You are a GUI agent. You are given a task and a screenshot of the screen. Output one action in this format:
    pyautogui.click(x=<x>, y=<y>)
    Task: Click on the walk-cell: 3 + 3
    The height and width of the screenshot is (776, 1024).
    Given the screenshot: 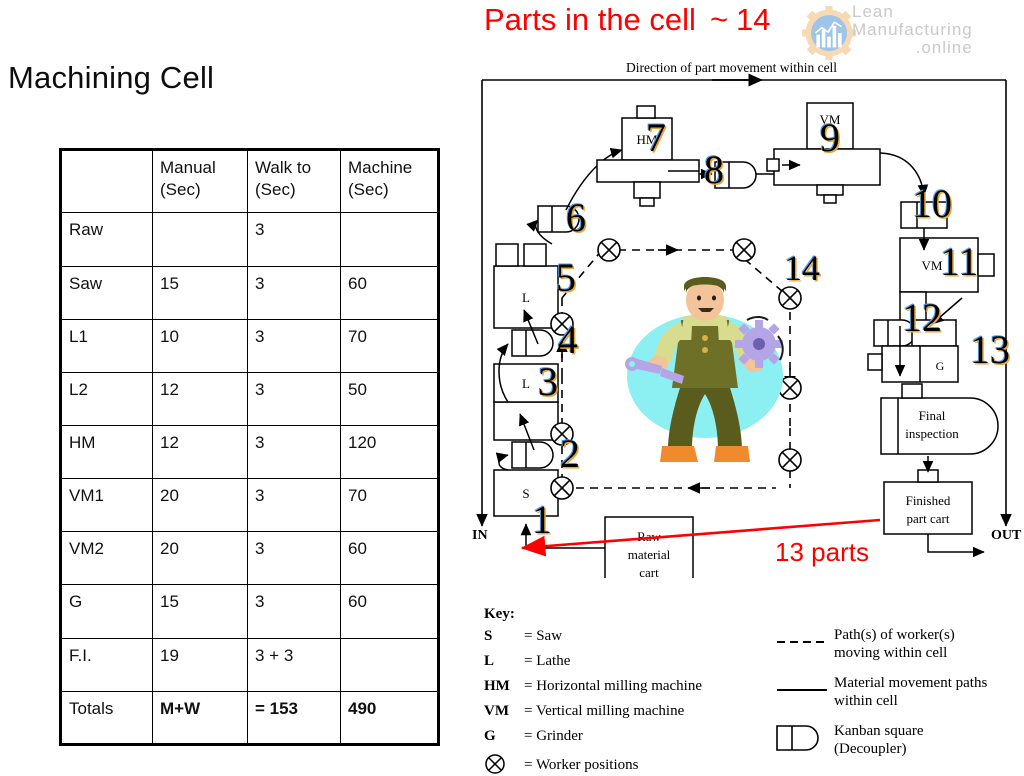 What is the action you would take?
    pyautogui.click(x=294, y=664)
    